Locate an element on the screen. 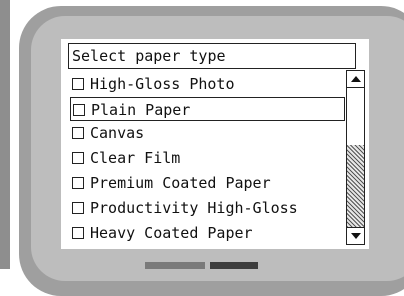 The width and height of the screenshot is (404, 296). list-item-clear-film: Clear Film is located at coordinates (207, 158).